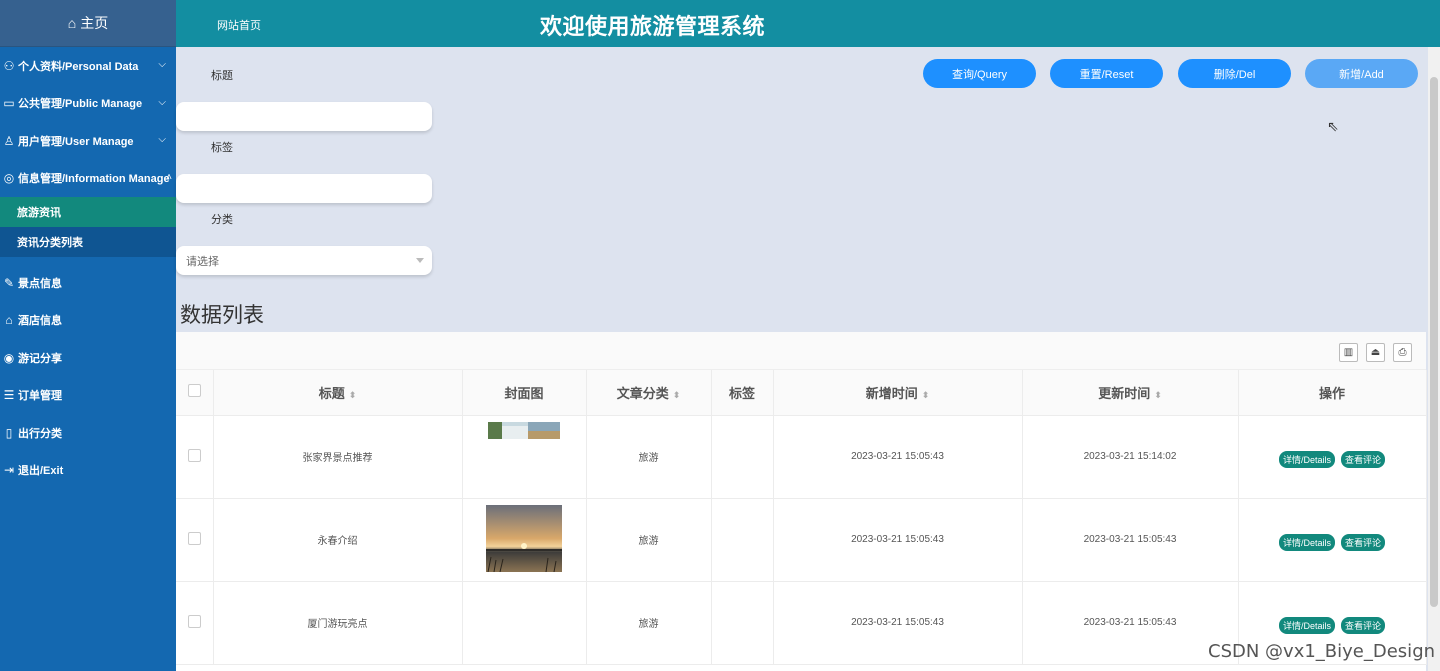 Image resolution: width=1440 pixels, height=671 pixels. I want to click on column-header-label: 标题, so click(331, 393).